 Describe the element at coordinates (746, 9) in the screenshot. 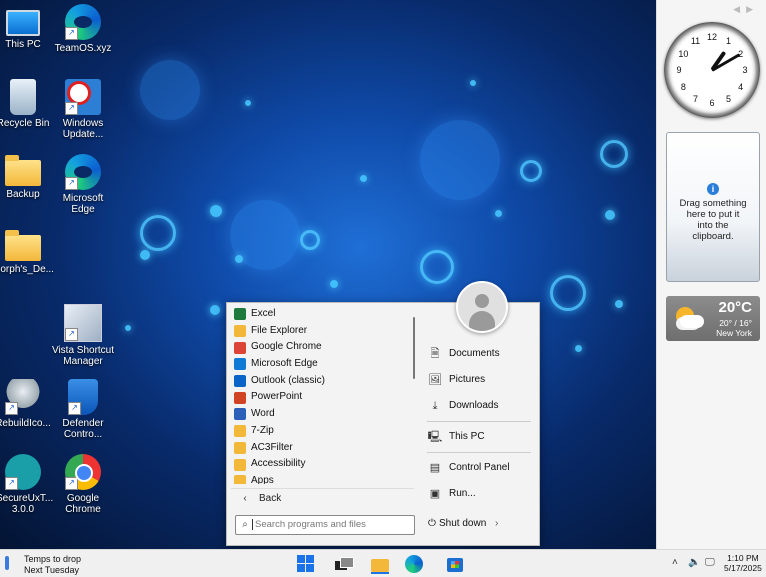

I see `sidebar-nav-arrows: ◀▶` at that location.